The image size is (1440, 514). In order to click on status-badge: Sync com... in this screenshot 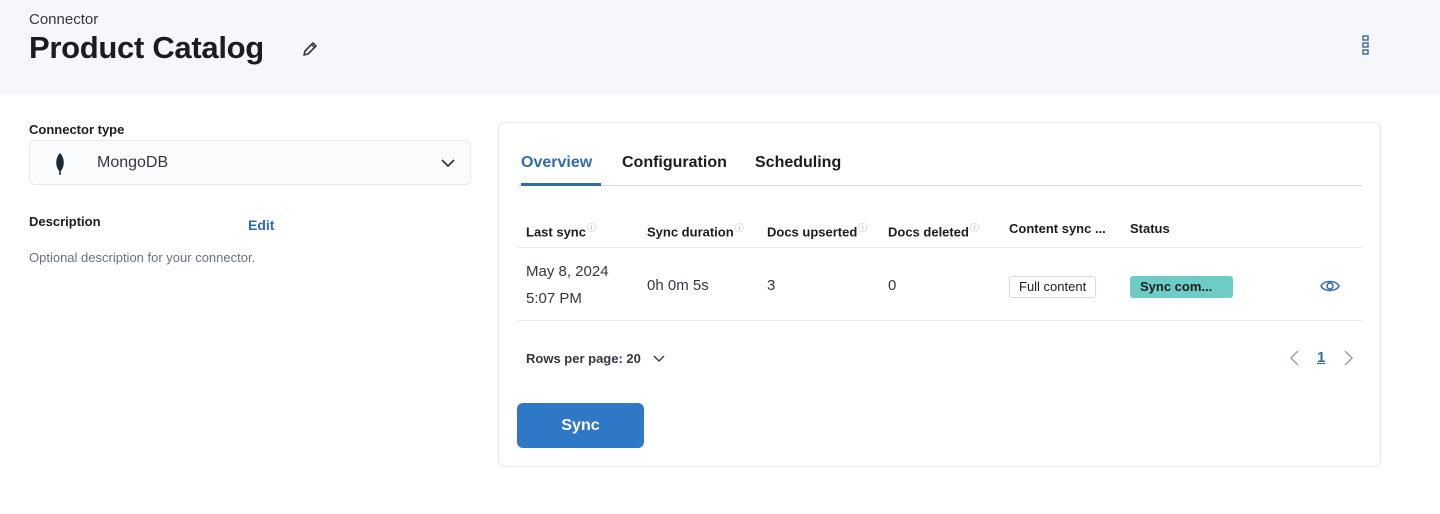, I will do `click(1181, 287)`.